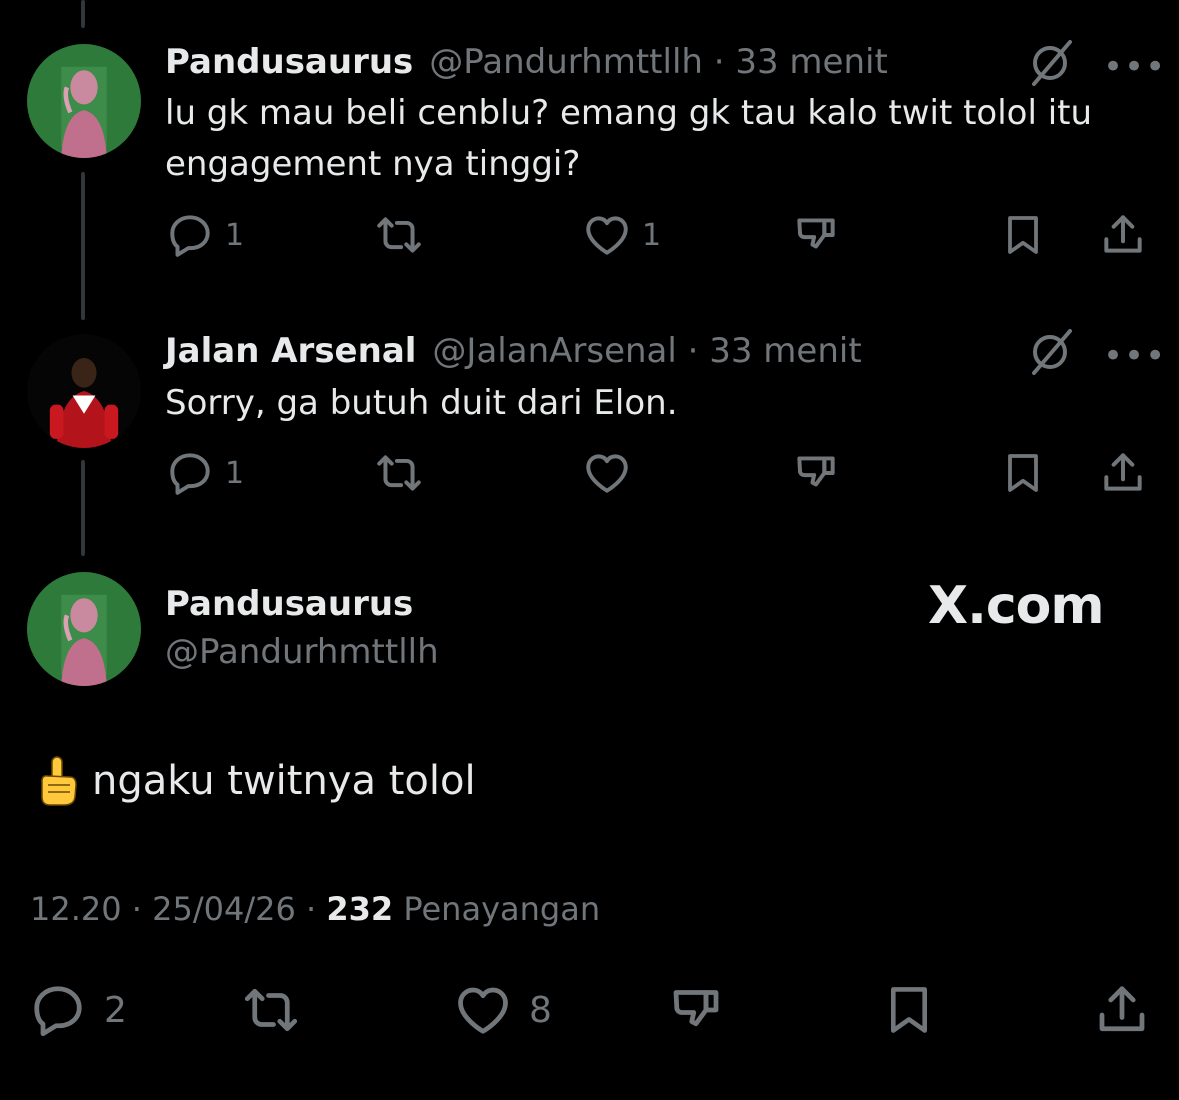 This screenshot has width=1179, height=1100. Describe the element at coordinates (115, 1010) in the screenshot. I see `reply-count: 2` at that location.